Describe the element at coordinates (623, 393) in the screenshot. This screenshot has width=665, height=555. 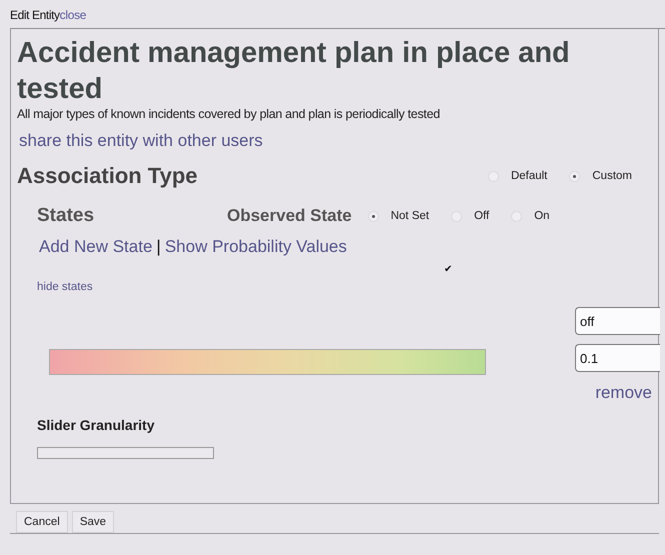
I see `remove-link: remove` at that location.